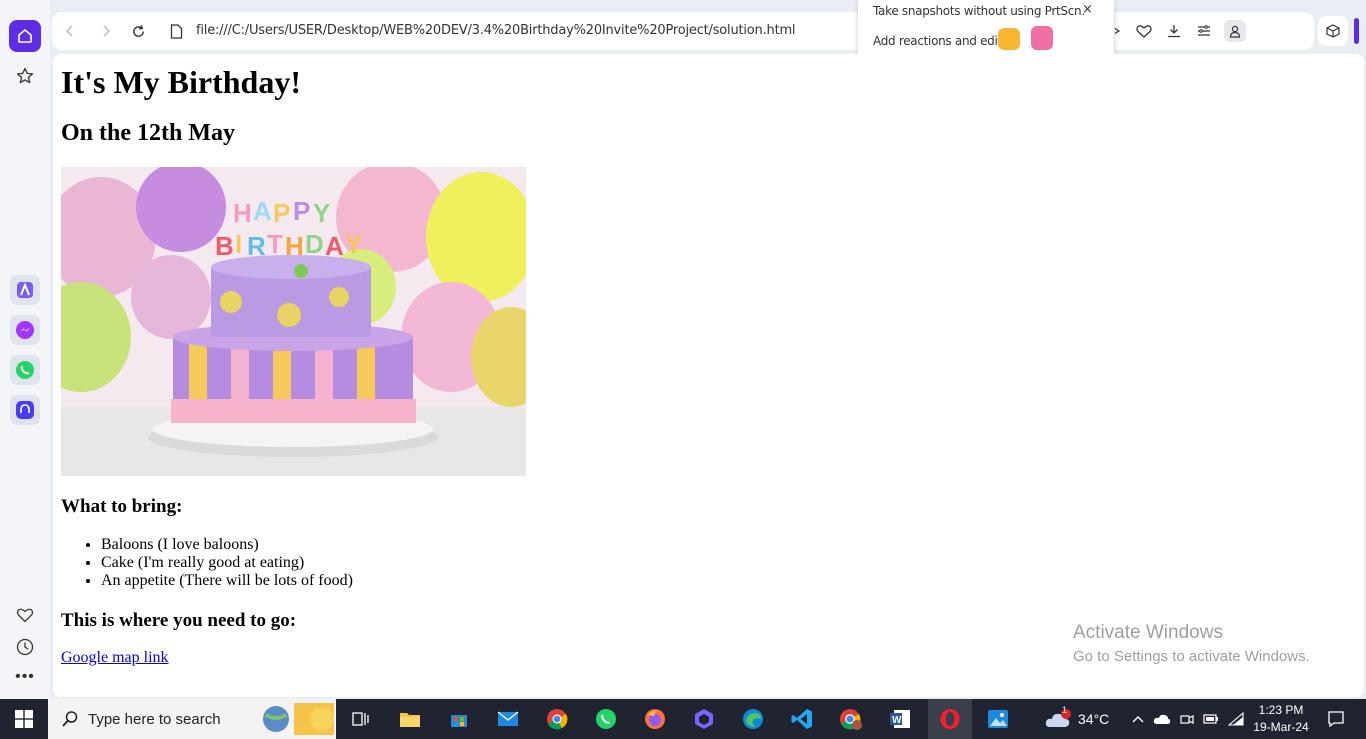  Describe the element at coordinates (256, 246) in the screenshot. I see `svg-text: R` at that location.